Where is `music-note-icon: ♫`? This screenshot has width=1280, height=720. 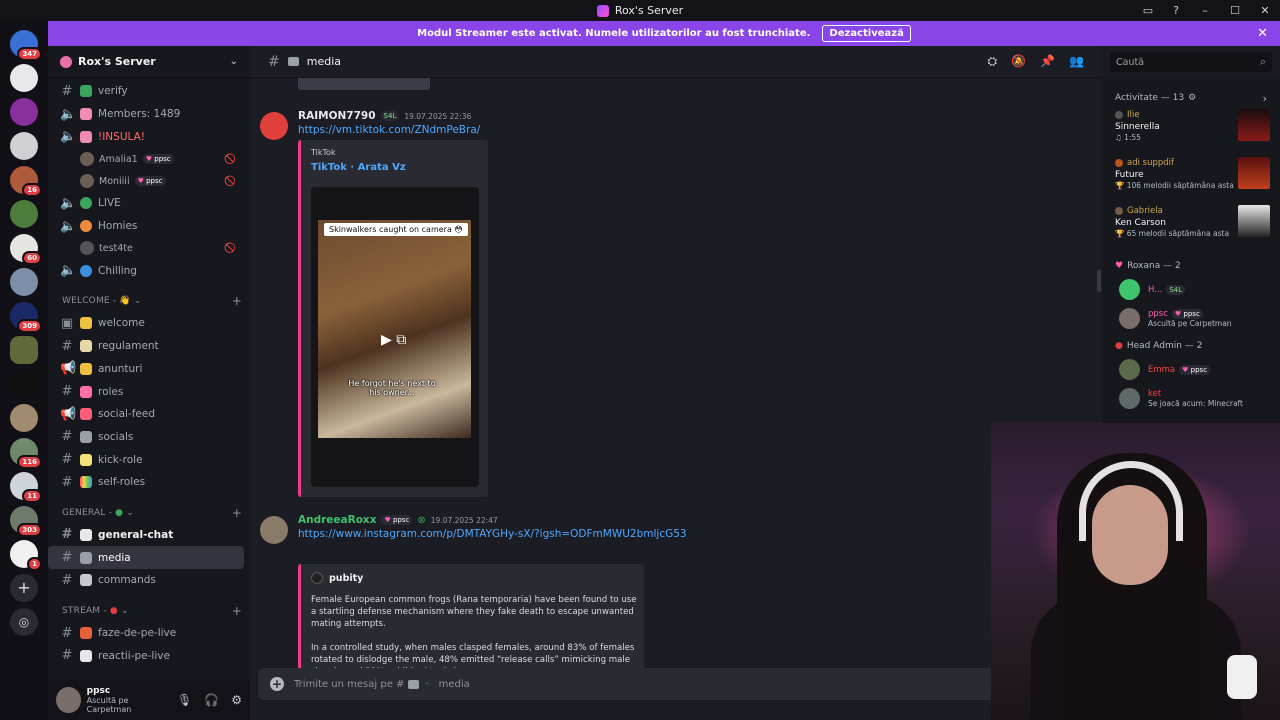
music-note-icon: ♫ is located at coordinates (1120, 137).